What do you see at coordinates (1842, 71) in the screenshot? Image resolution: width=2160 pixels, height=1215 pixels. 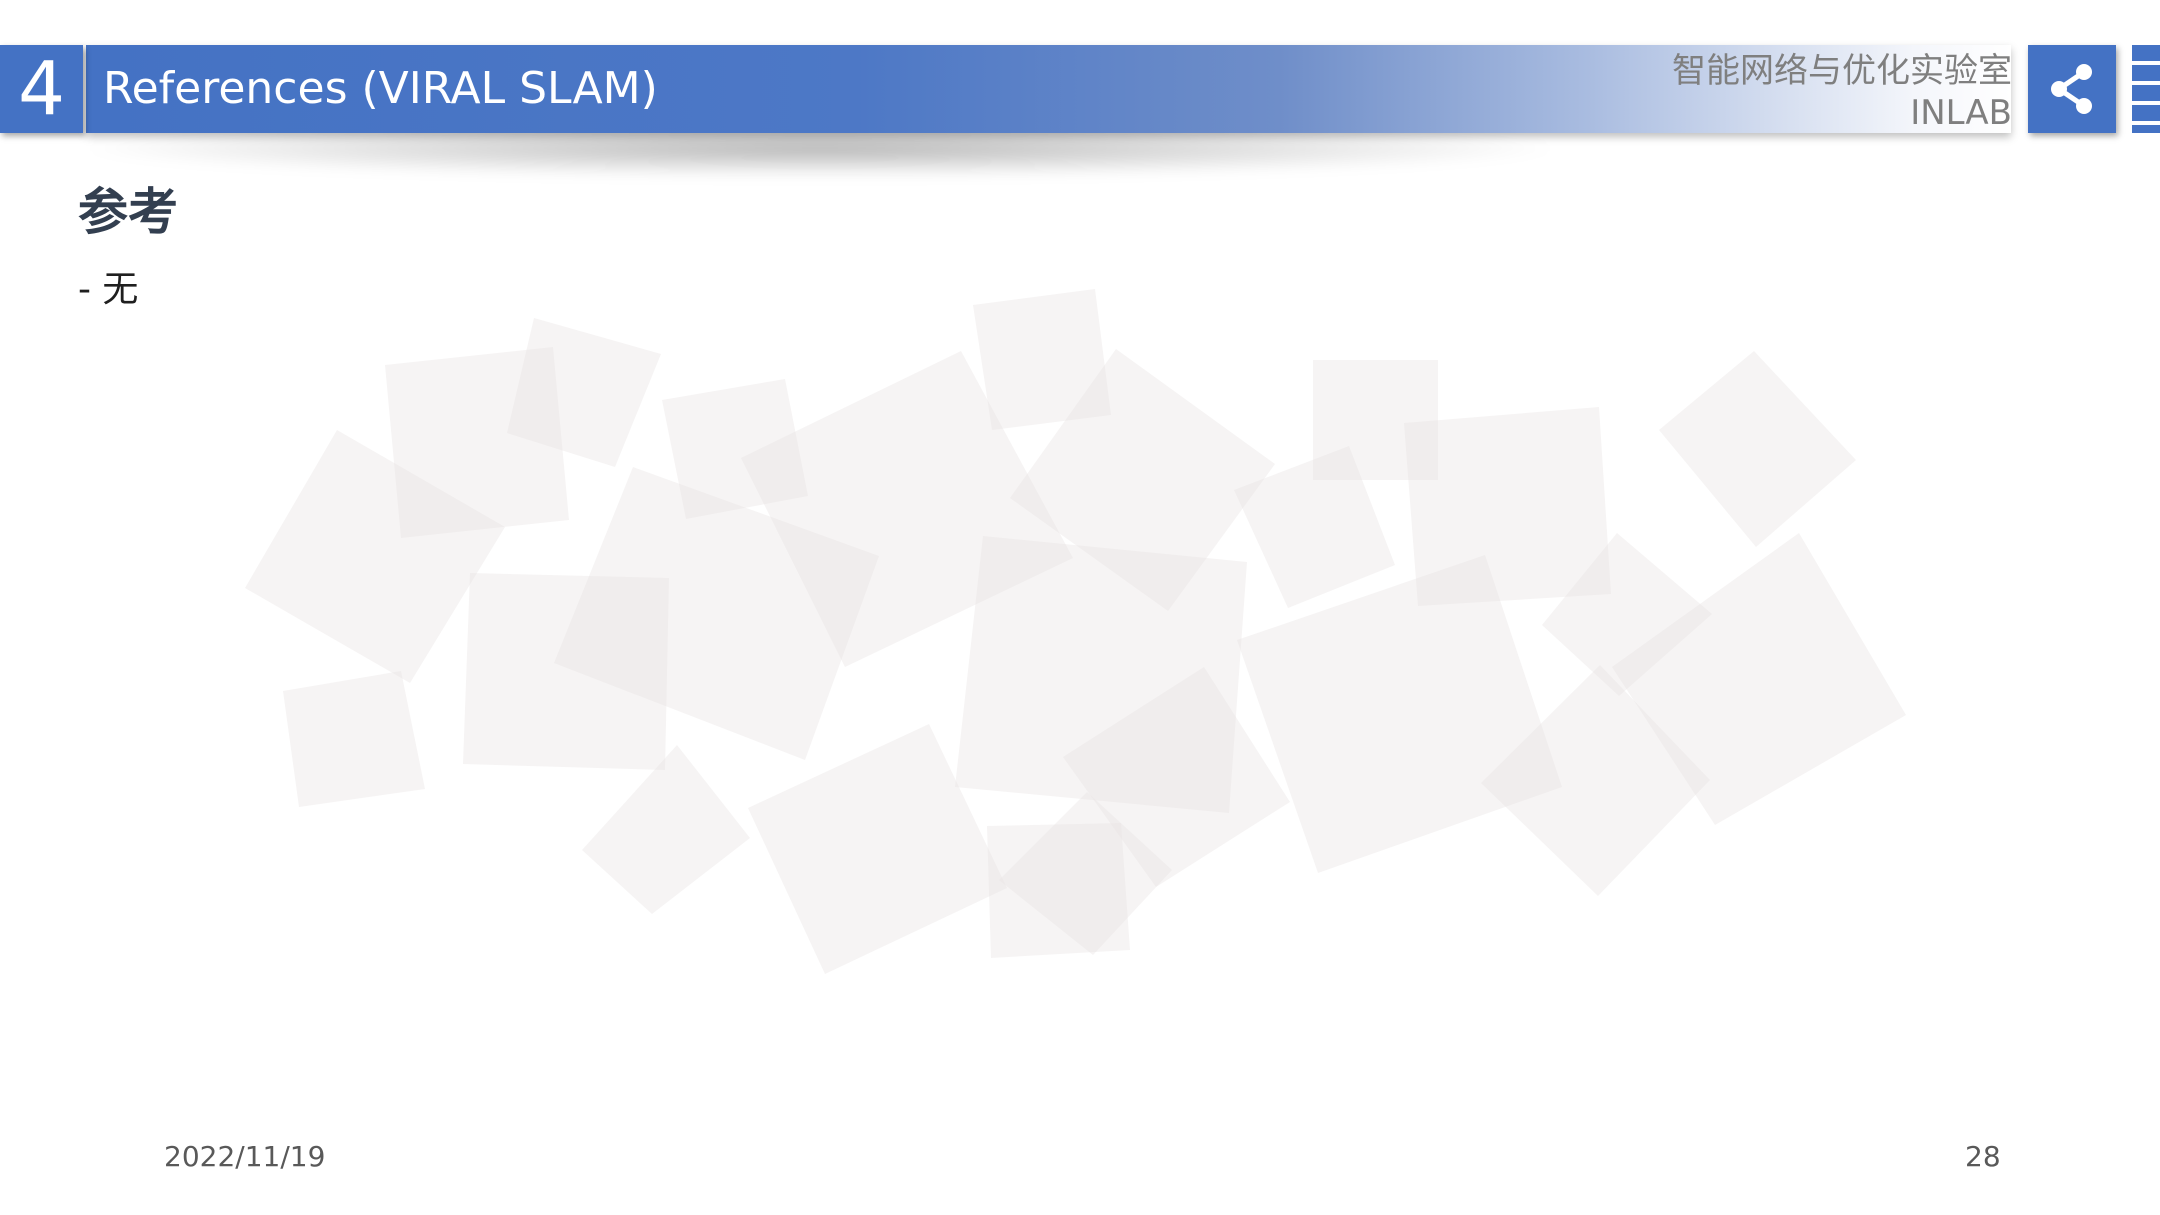 I see `lab-name-cn: 智能网络与优化实验室` at bounding box center [1842, 71].